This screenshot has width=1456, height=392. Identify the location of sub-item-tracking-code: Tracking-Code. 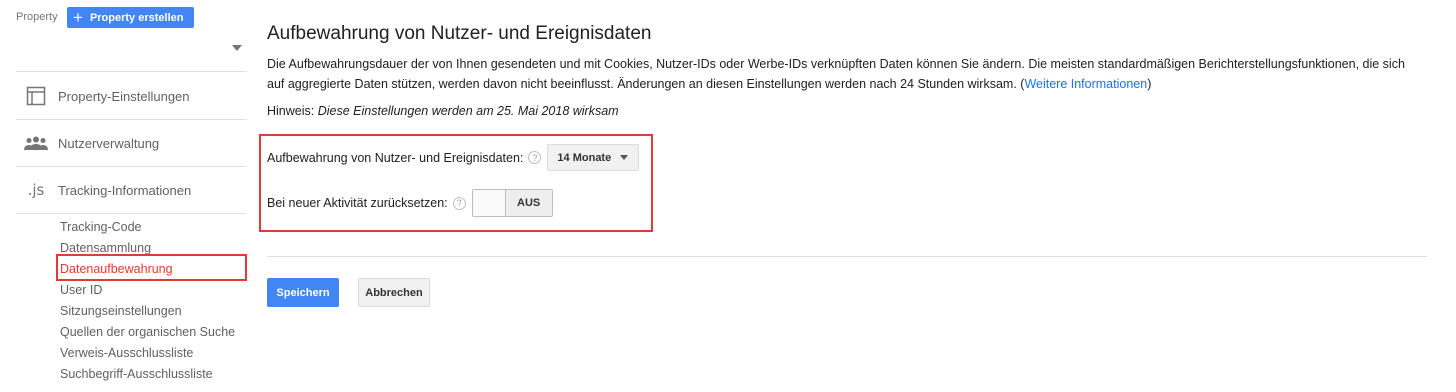
(147, 229).